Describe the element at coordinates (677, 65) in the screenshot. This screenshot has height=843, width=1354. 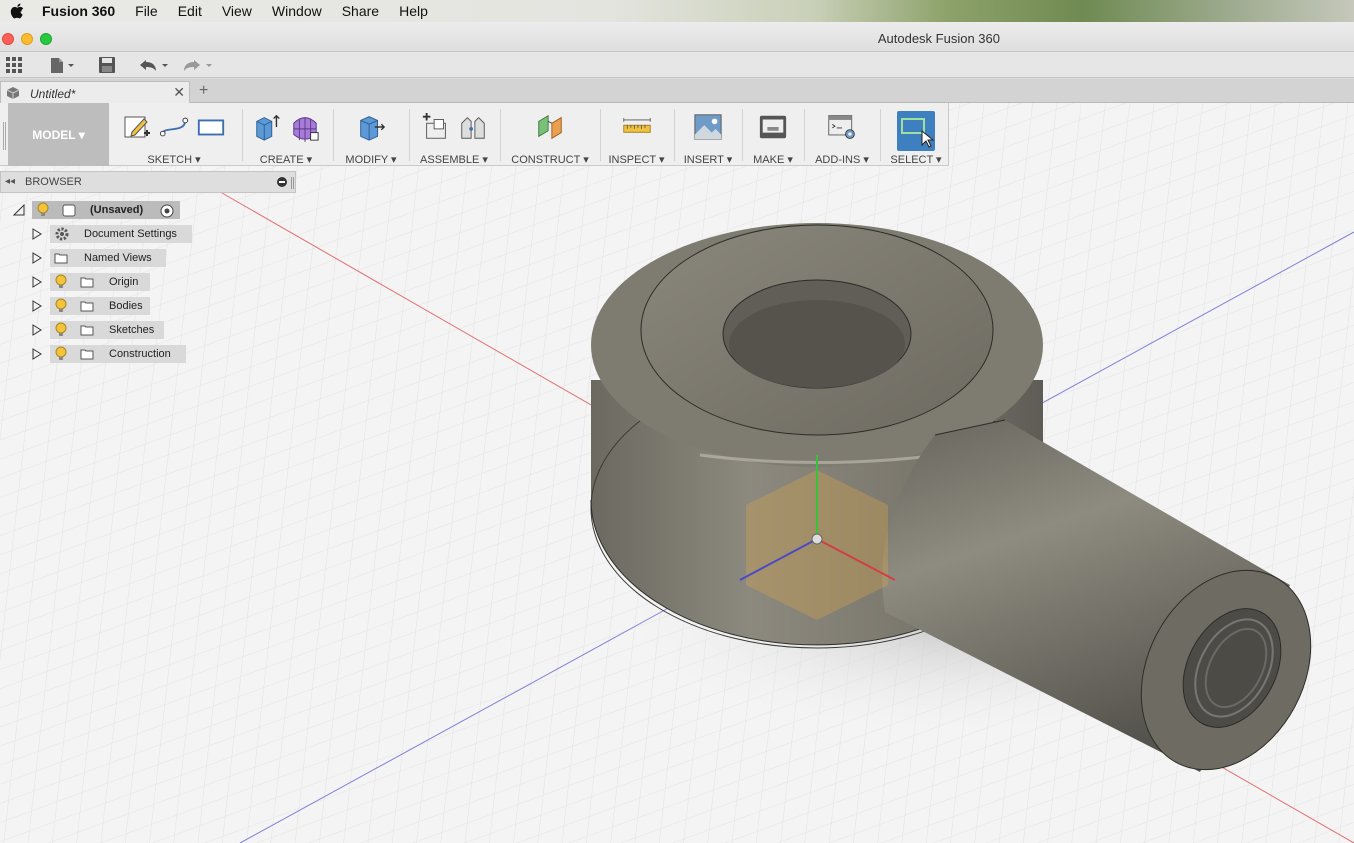
I see `quick-access-toolbar` at that location.